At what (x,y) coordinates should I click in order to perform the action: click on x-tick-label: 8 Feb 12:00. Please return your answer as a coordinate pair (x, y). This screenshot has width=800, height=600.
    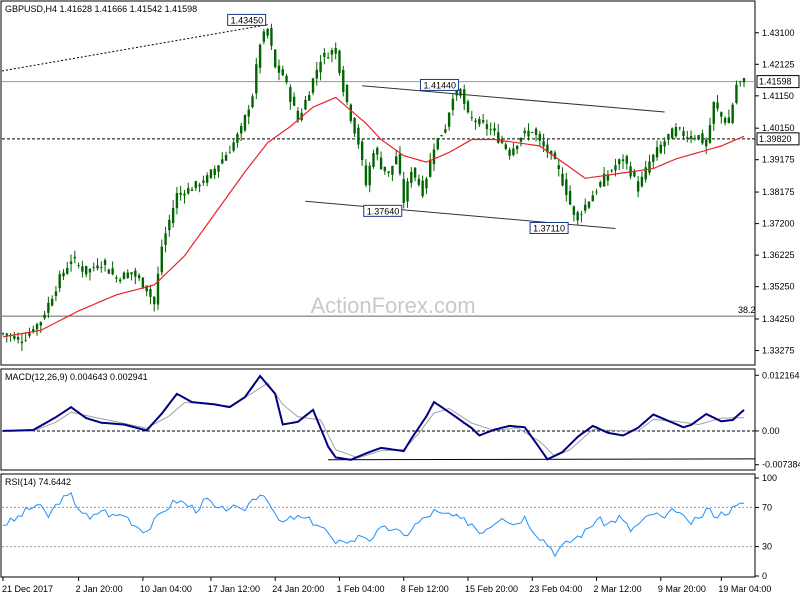
    Looking at the image, I should click on (425, 589).